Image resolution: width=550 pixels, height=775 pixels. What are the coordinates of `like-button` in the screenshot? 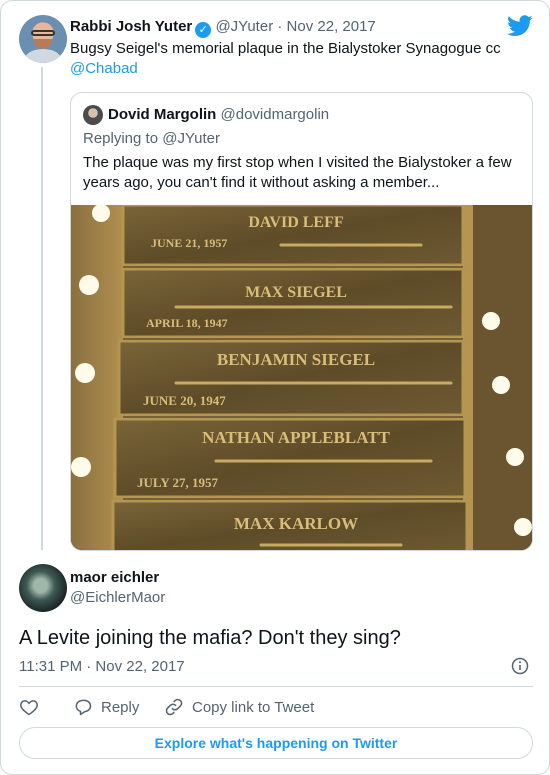 It's located at (29, 707).